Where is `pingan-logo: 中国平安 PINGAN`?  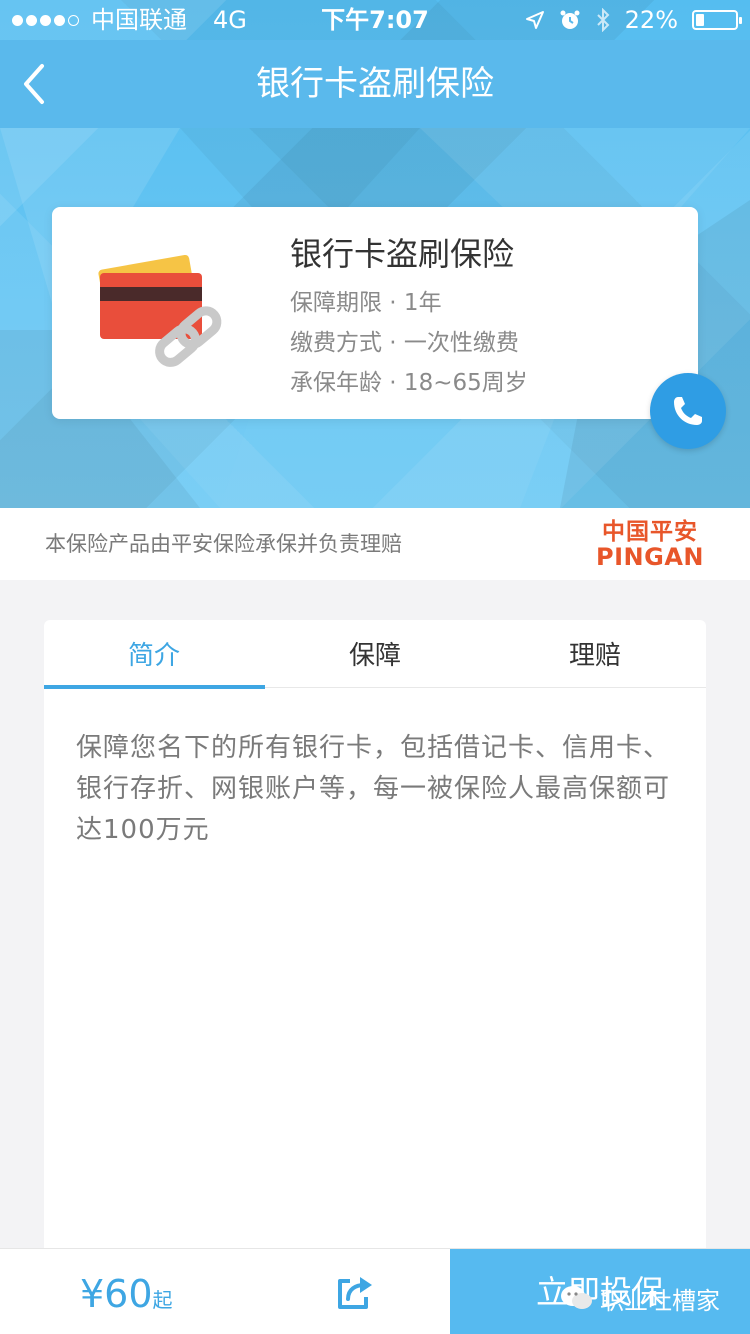 pingan-logo: 中国平安 PINGAN is located at coordinates (650, 545).